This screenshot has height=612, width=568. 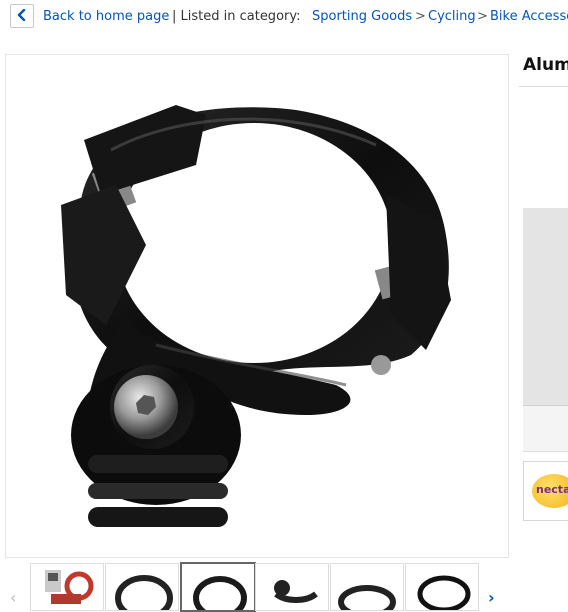 I want to click on purchase-panel, so click(x=545, y=306).